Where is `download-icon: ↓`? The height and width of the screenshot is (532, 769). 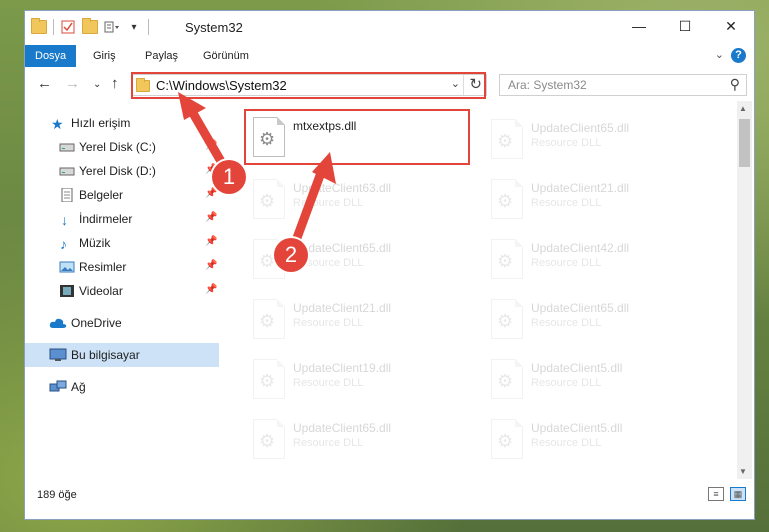 download-icon: ↓ is located at coordinates (64, 220).